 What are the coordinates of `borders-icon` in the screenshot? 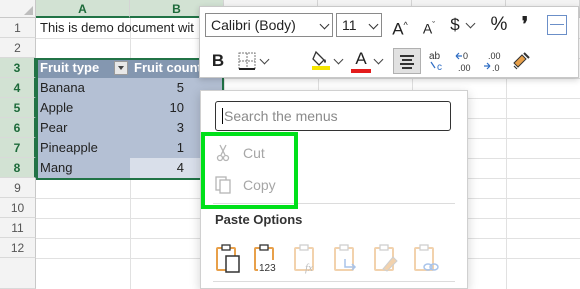 It's located at (247, 61).